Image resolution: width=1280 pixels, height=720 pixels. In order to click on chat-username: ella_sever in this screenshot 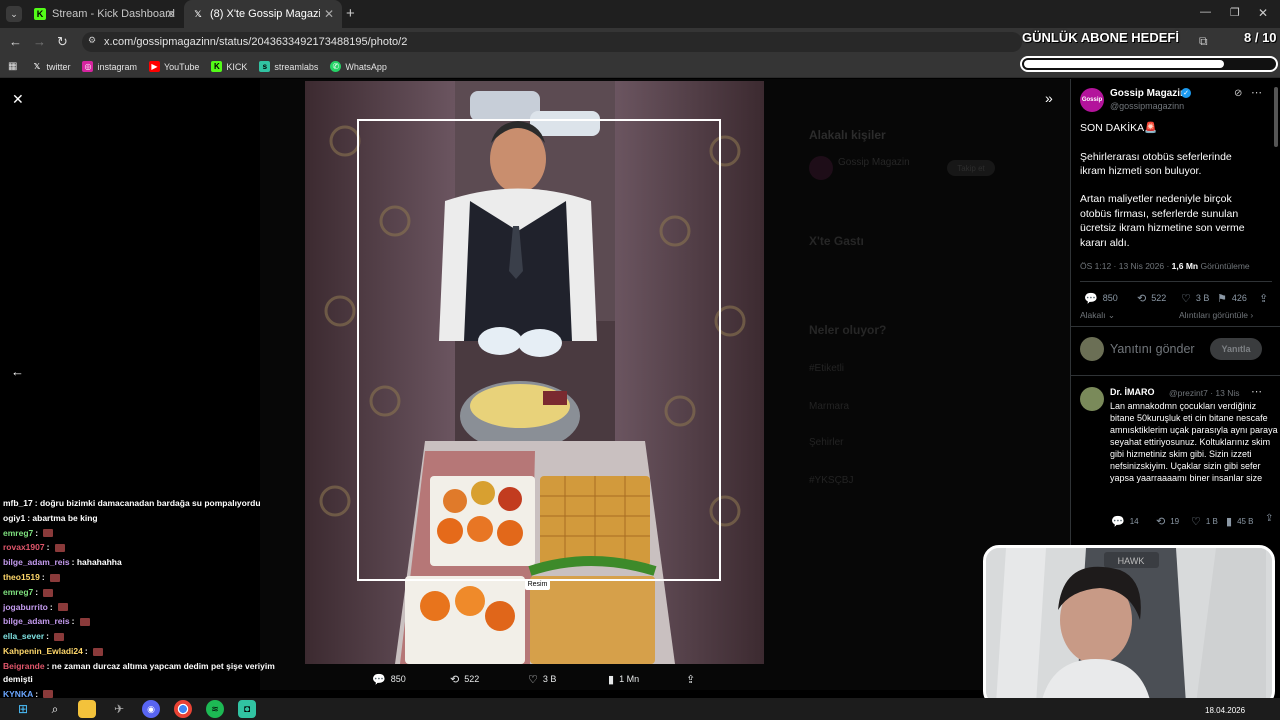, I will do `click(23, 636)`.